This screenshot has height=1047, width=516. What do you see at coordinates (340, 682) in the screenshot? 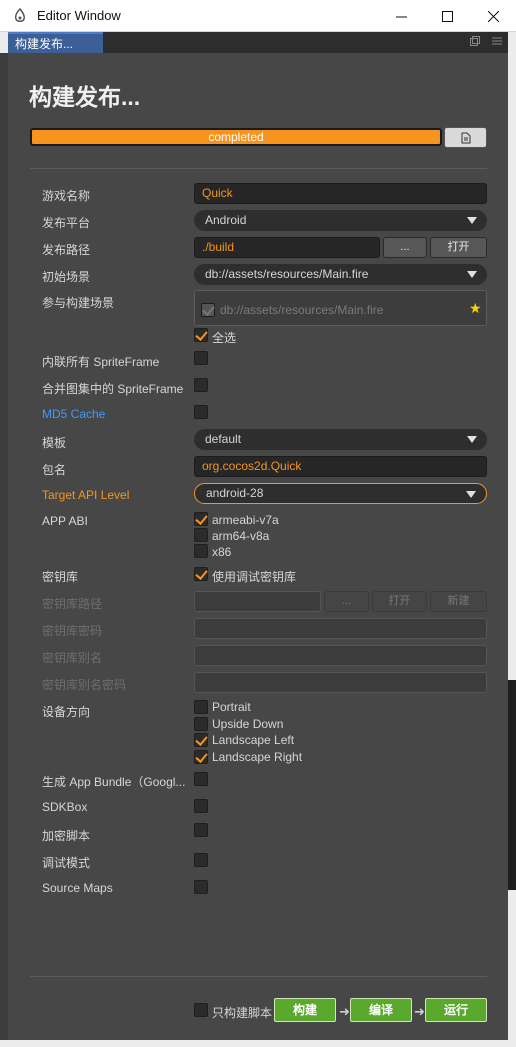
I see `keystore-alias-password-input` at bounding box center [340, 682].